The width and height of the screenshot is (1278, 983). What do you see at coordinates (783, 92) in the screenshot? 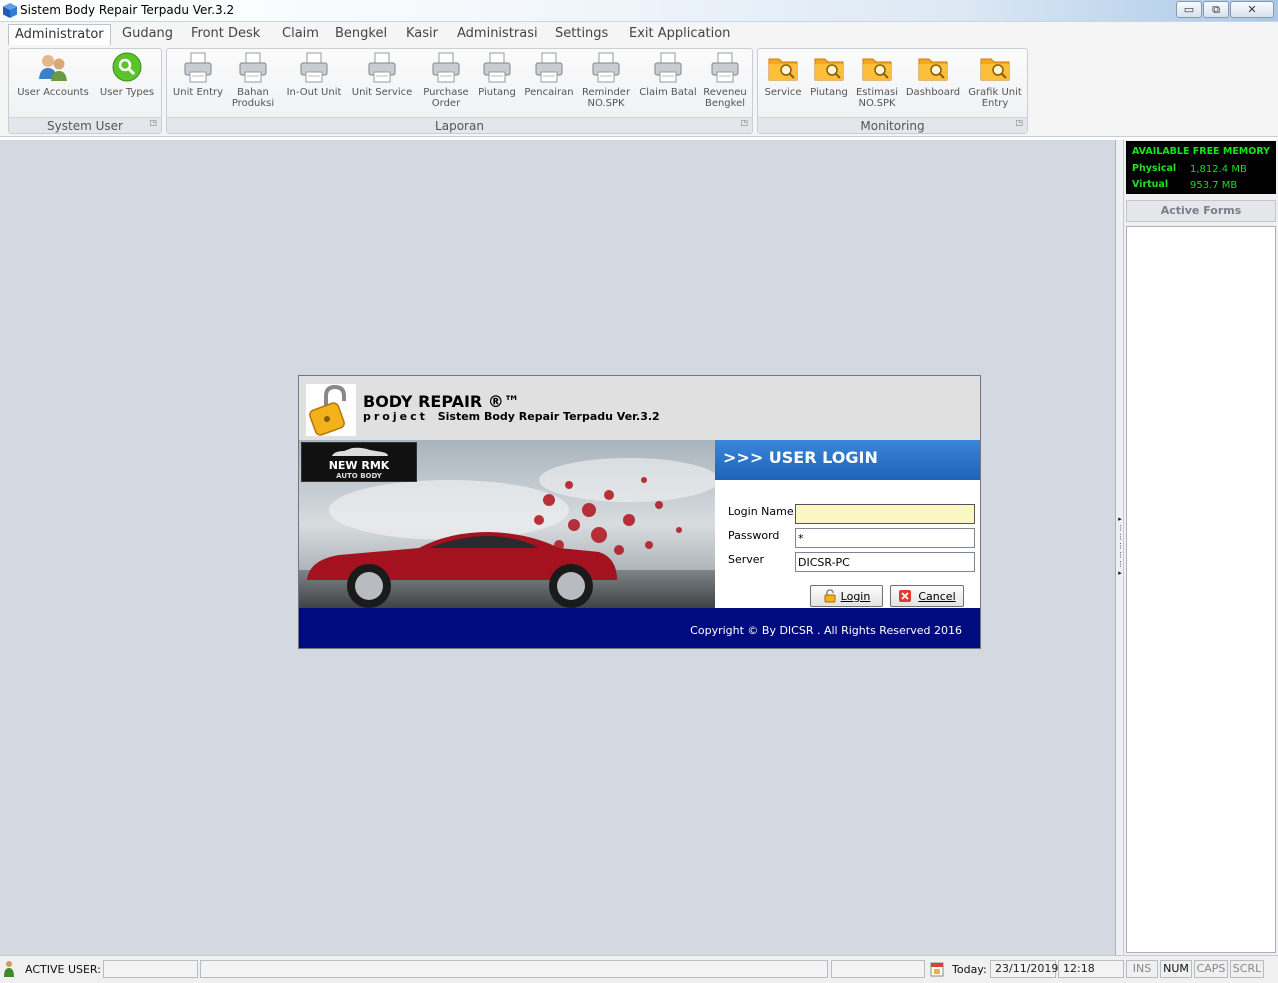
I see `monitoring-service-label: Service` at bounding box center [783, 92].